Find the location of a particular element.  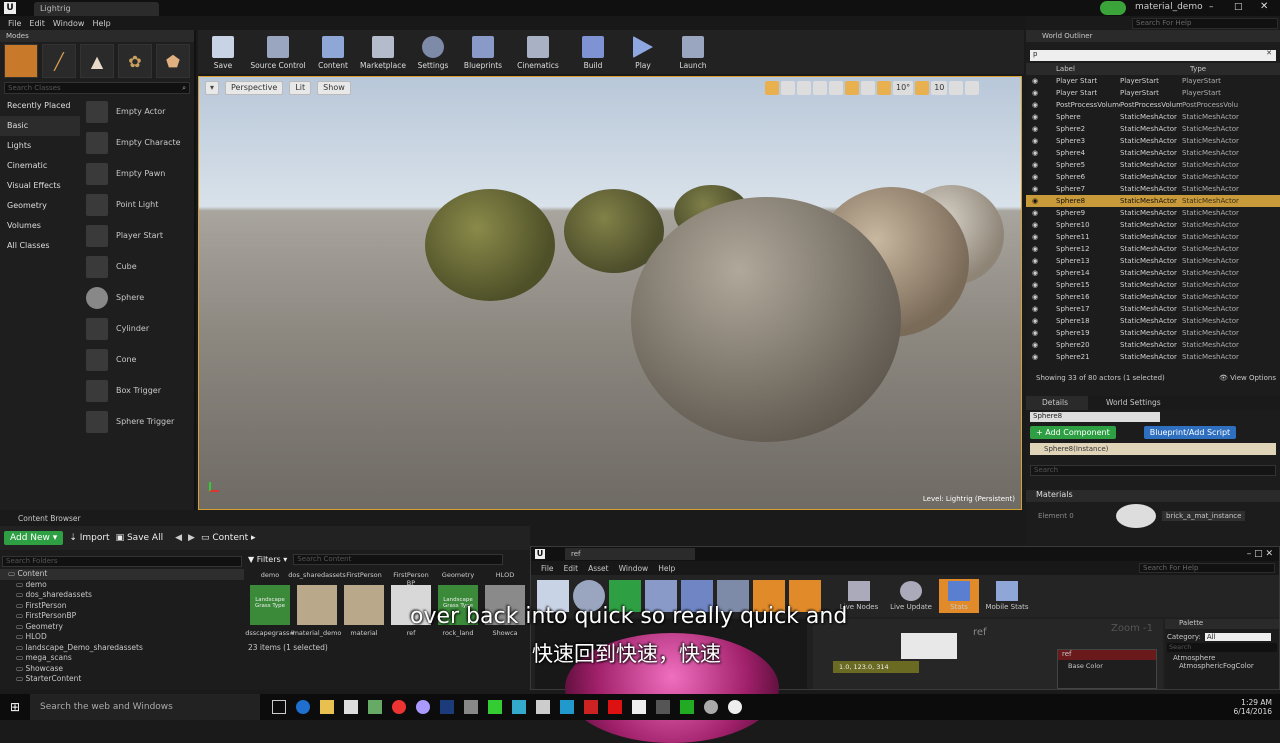

menu-edit: Edit is located at coordinates (37, 23).